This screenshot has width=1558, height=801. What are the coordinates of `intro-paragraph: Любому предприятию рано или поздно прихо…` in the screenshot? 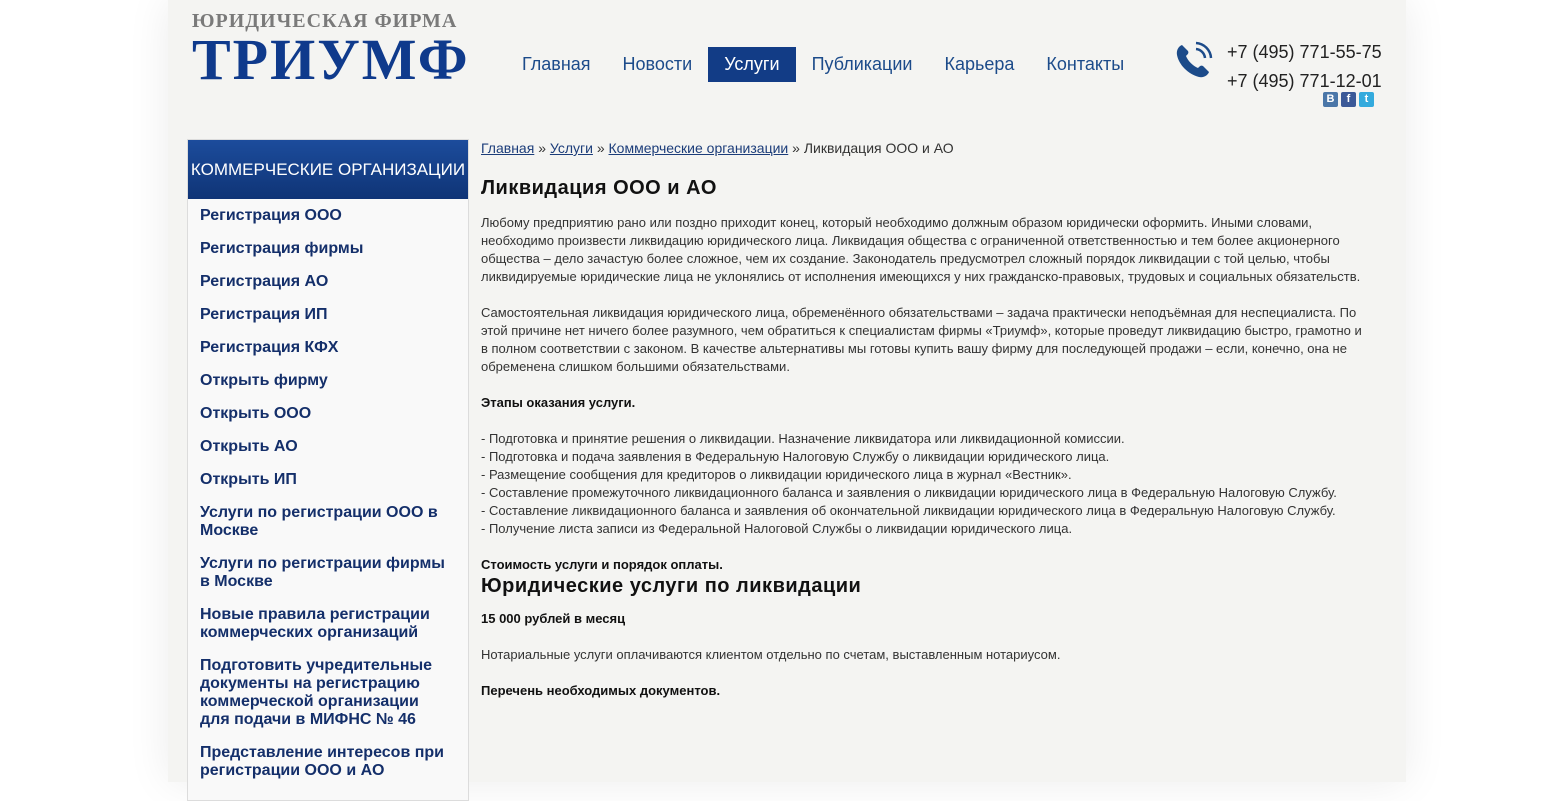 It's located at (921, 249).